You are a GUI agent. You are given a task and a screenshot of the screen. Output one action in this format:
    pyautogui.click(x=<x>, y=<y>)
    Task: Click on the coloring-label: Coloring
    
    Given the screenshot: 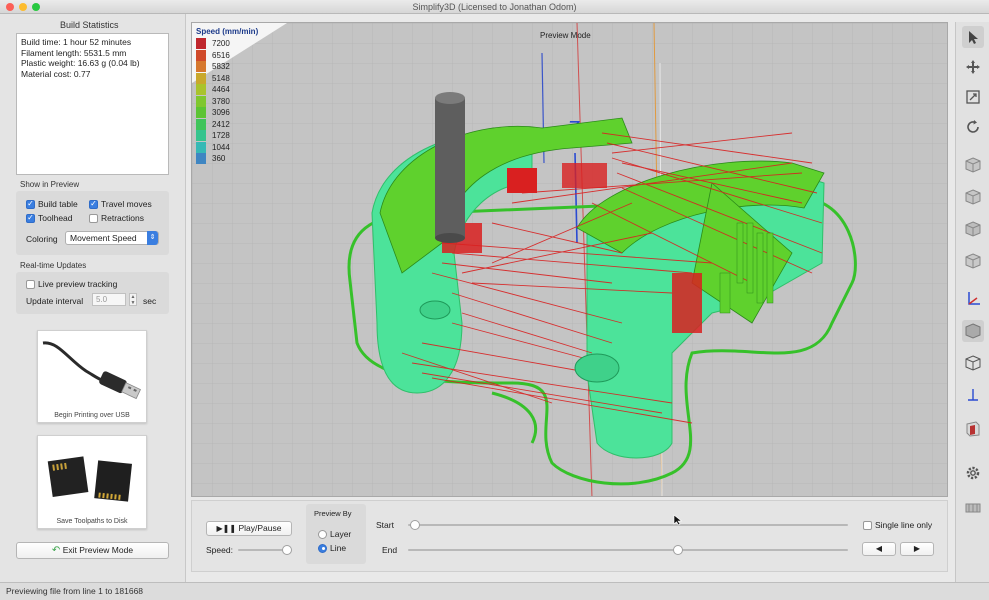 What is the action you would take?
    pyautogui.click(x=42, y=239)
    